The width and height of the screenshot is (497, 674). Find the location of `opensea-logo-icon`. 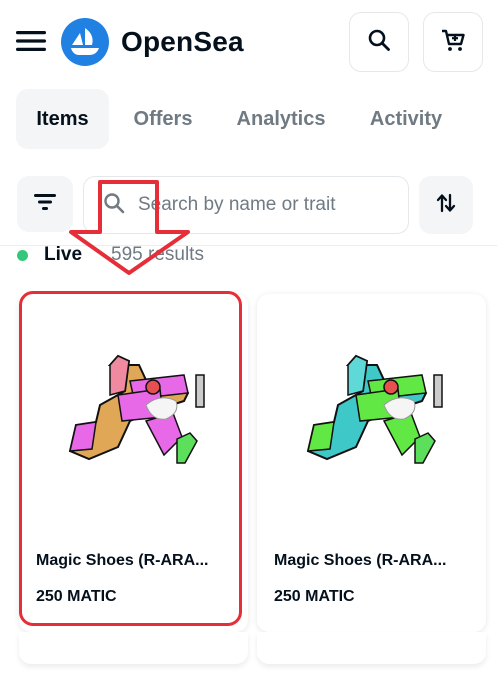

opensea-logo-icon is located at coordinates (85, 42).